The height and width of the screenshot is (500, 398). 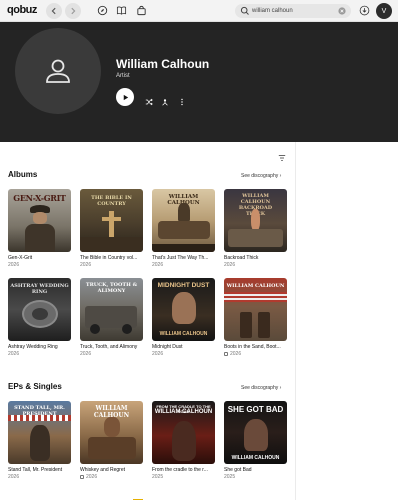 What do you see at coordinates (261, 388) in the screenshot?
I see `eps-see-discography-link: See discography ›` at bounding box center [261, 388].